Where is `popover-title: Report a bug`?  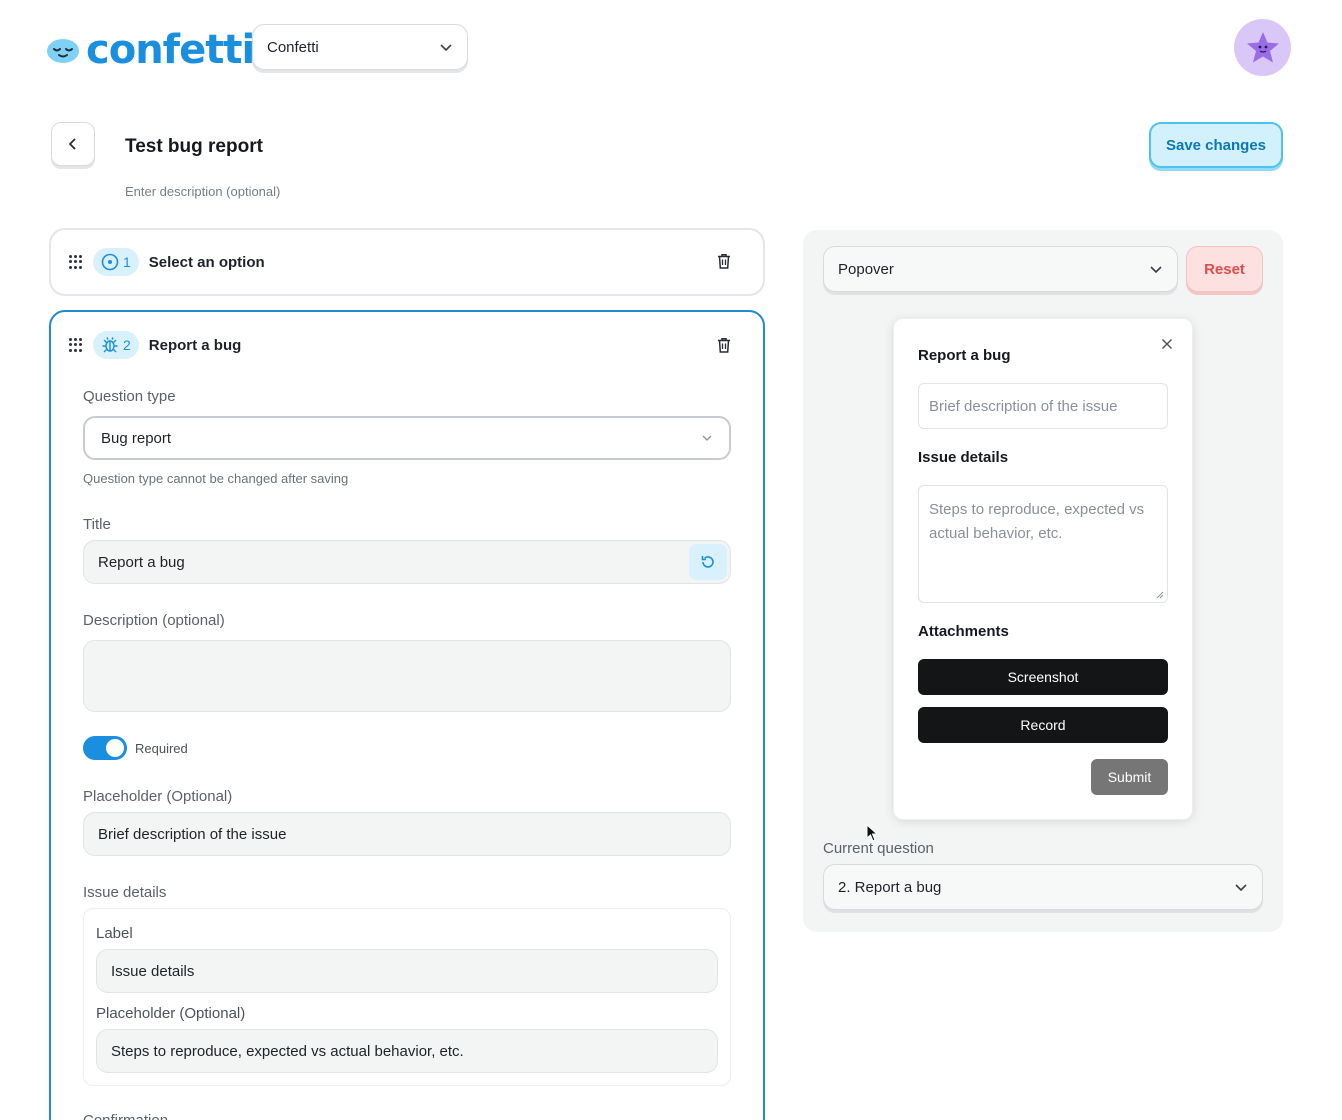 popover-title: Report a bug is located at coordinates (964, 355).